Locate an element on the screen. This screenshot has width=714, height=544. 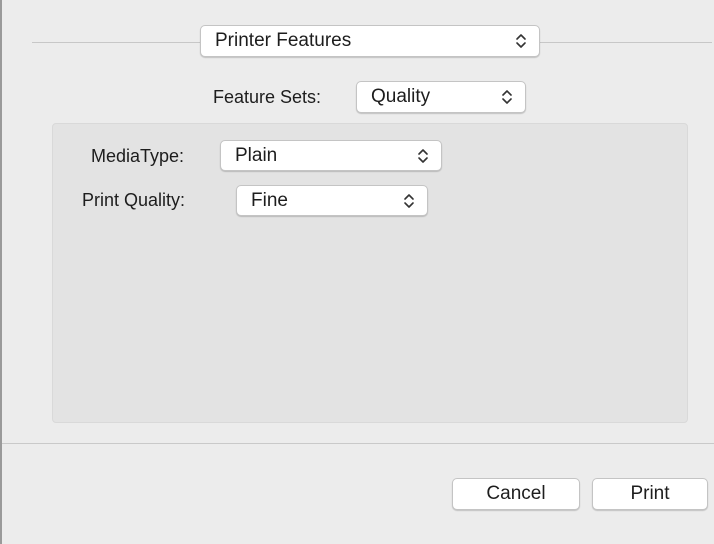
print-quality-value: Fine is located at coordinates (269, 200).